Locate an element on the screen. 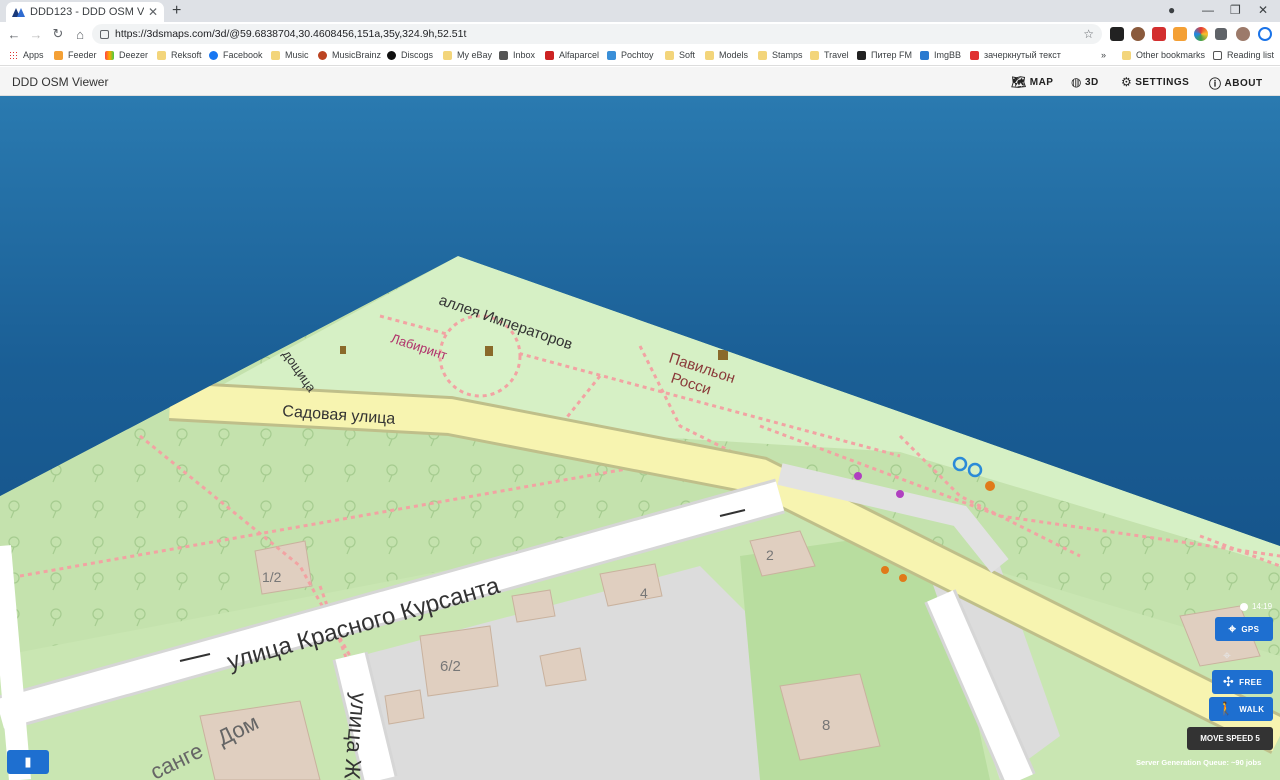 The image size is (1280, 780). bookmark-item: Feeder is located at coordinates (75, 55).